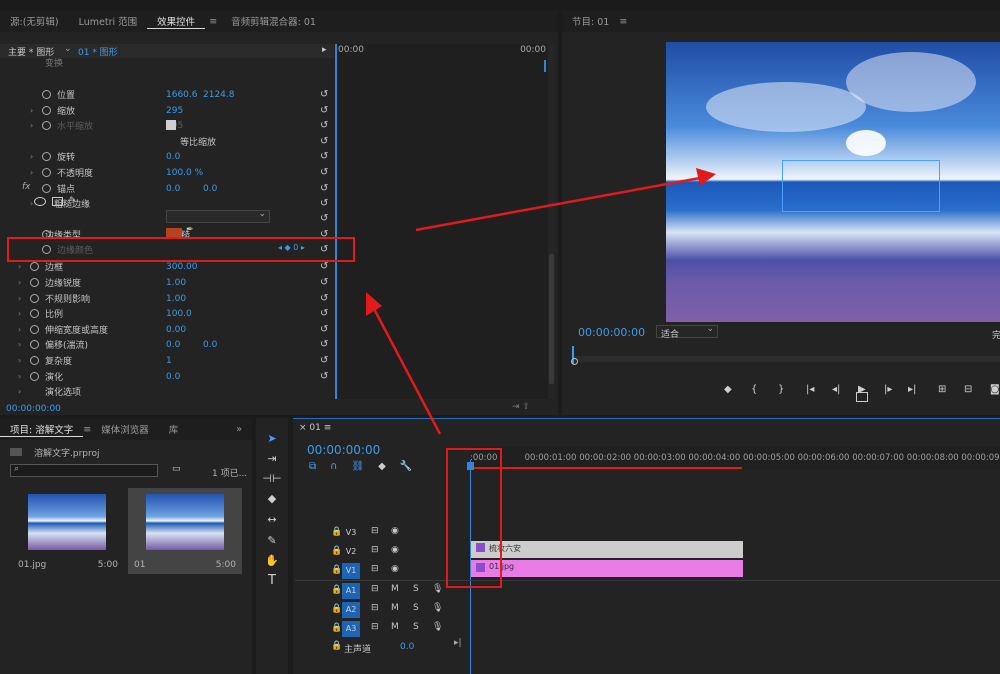  What do you see at coordinates (406, 369) in the screenshot?
I see `arrow-to-effect` at bounding box center [406, 369].